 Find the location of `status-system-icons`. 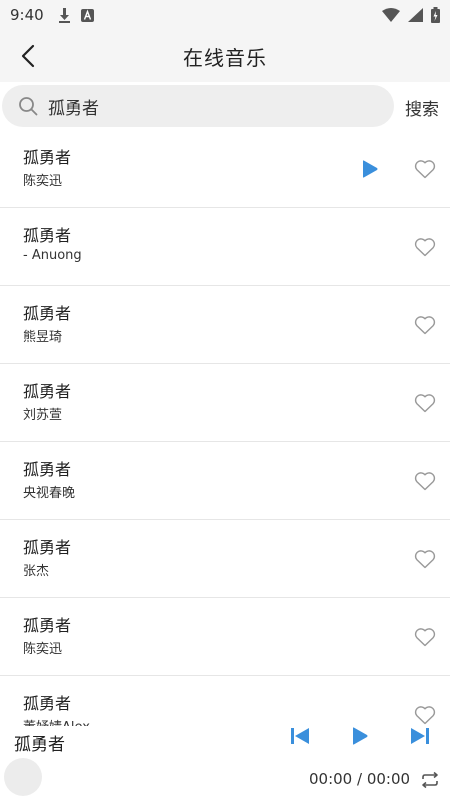

status-system-icons is located at coordinates (411, 15).